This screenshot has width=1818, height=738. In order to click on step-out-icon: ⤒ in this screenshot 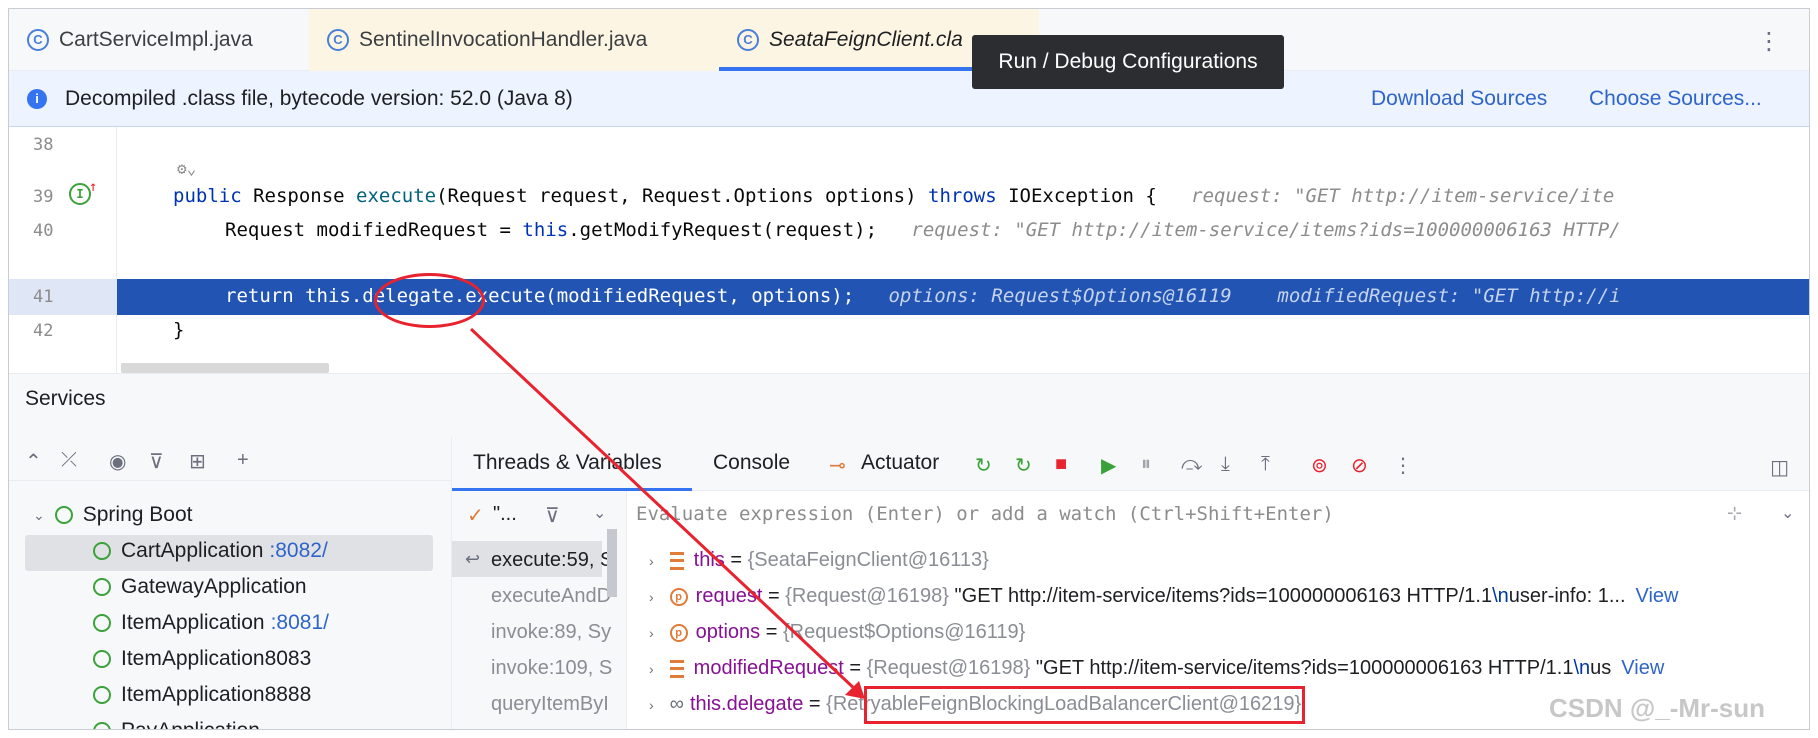, I will do `click(1265, 464)`.